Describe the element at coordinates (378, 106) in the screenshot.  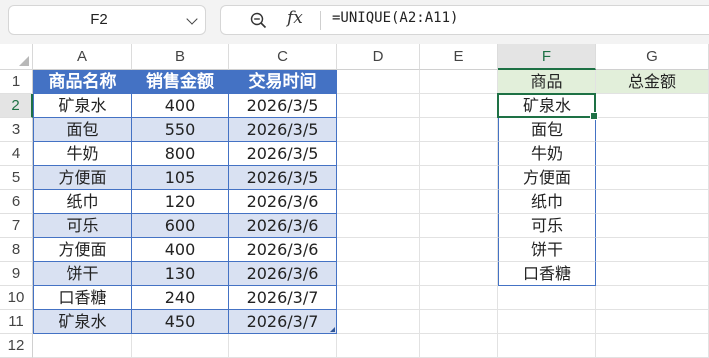
I see `cell-d2` at that location.